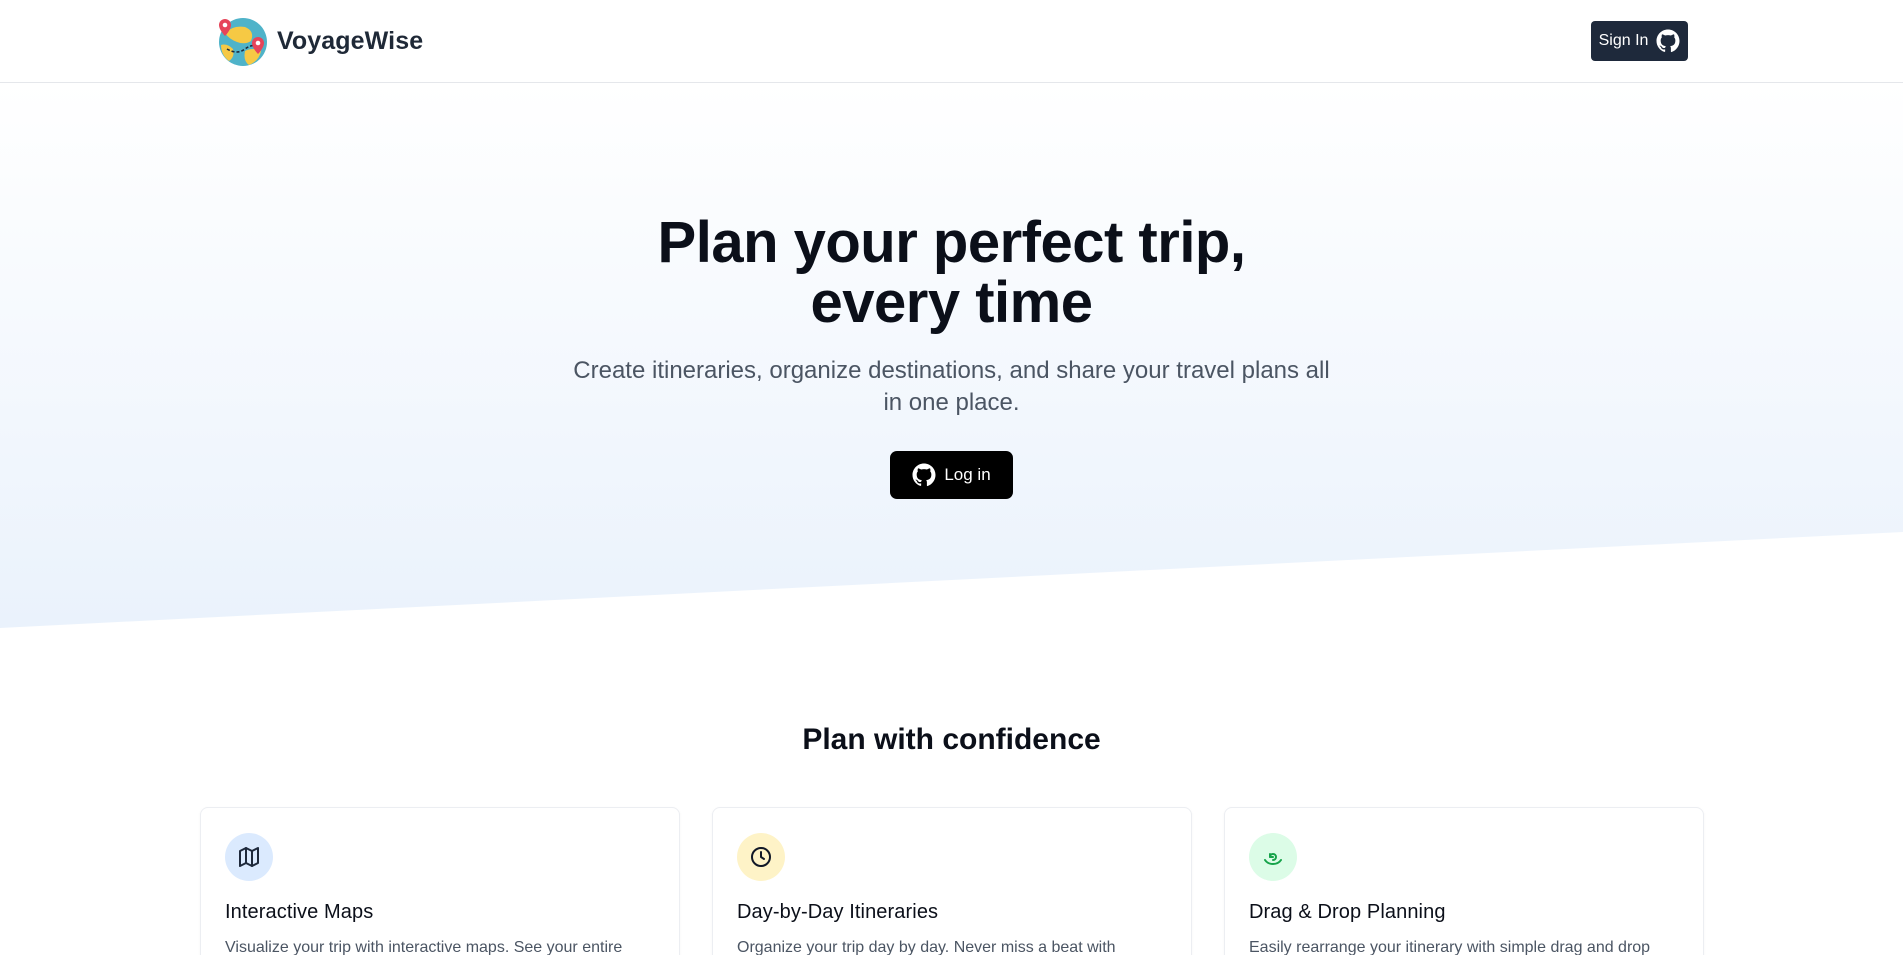 This screenshot has width=1903, height=955. I want to click on feature-title: Drag & Drop Planning, so click(1347, 912).